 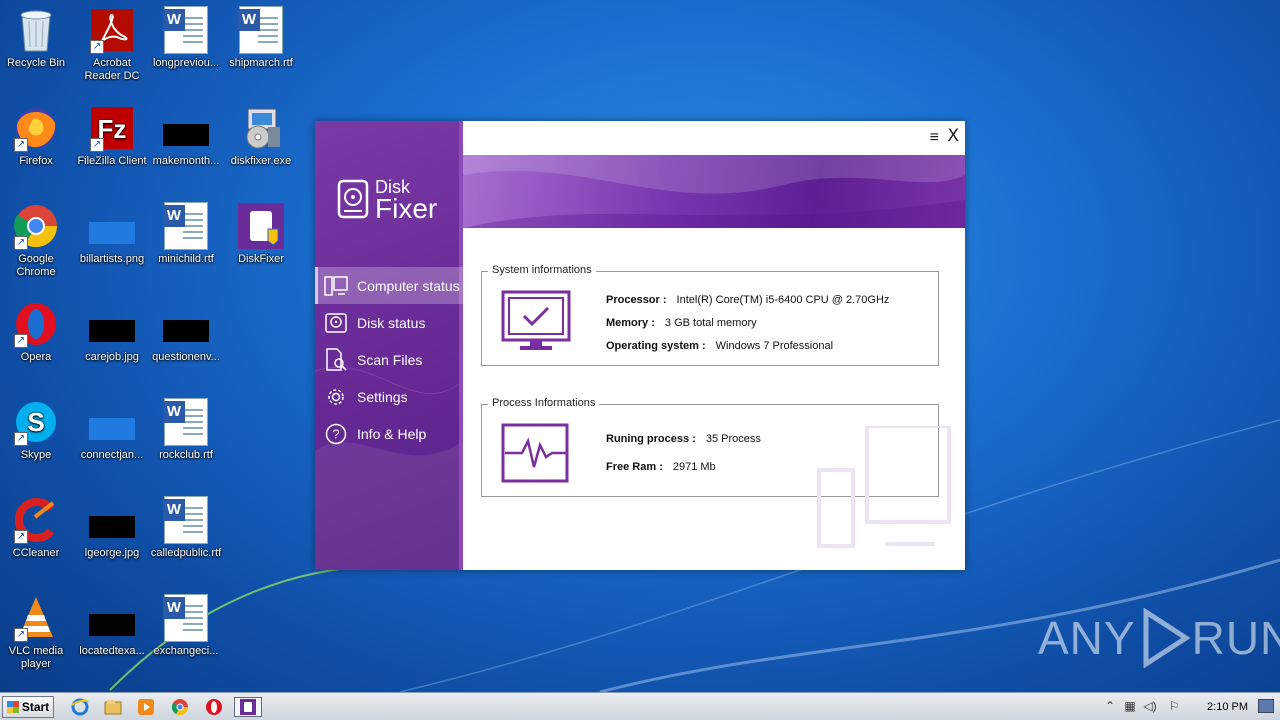 I want to click on nav-info-help: ? Info & Help, so click(x=389, y=433).